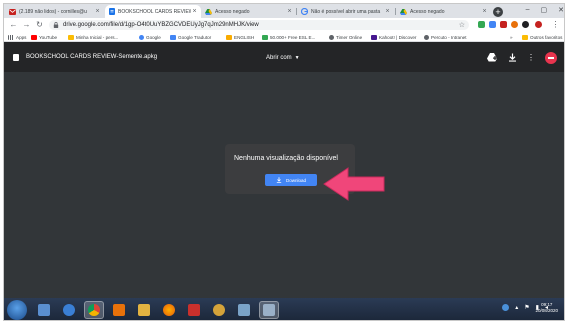 This screenshot has height=324, width=568. I want to click on download-icon, so click(512, 58).